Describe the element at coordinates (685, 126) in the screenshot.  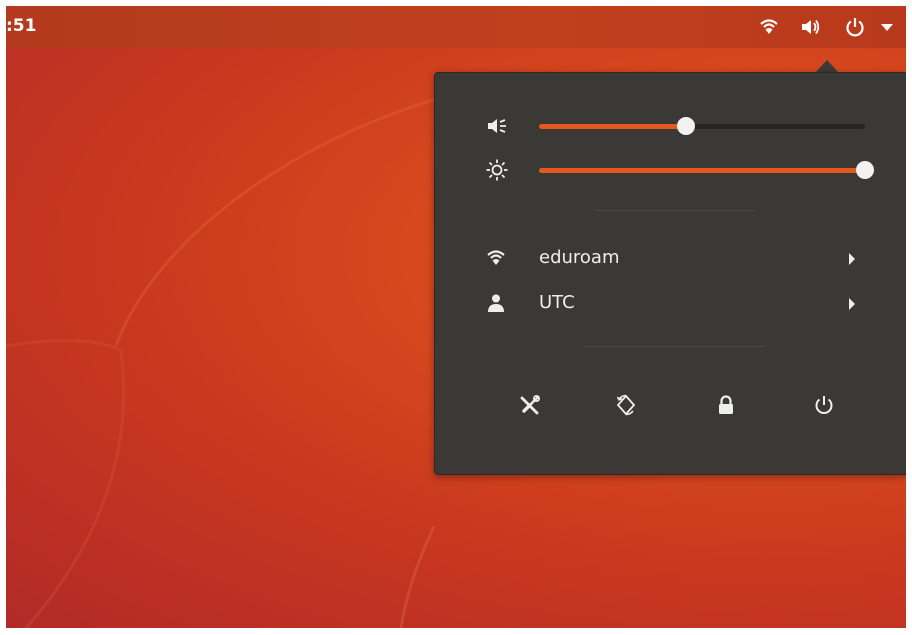
I see `volume-slider-handle` at that location.